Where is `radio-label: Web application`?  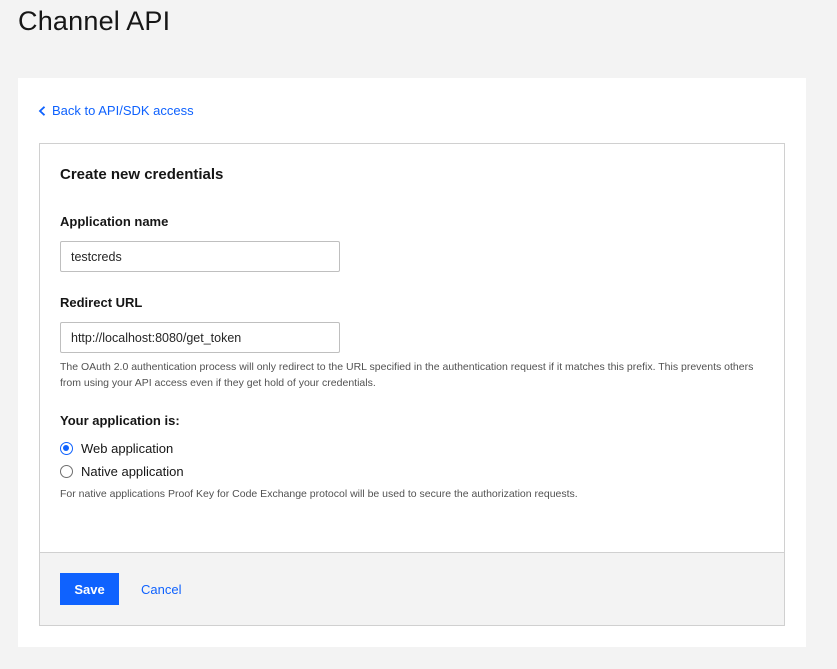 radio-label: Web application is located at coordinates (127, 448).